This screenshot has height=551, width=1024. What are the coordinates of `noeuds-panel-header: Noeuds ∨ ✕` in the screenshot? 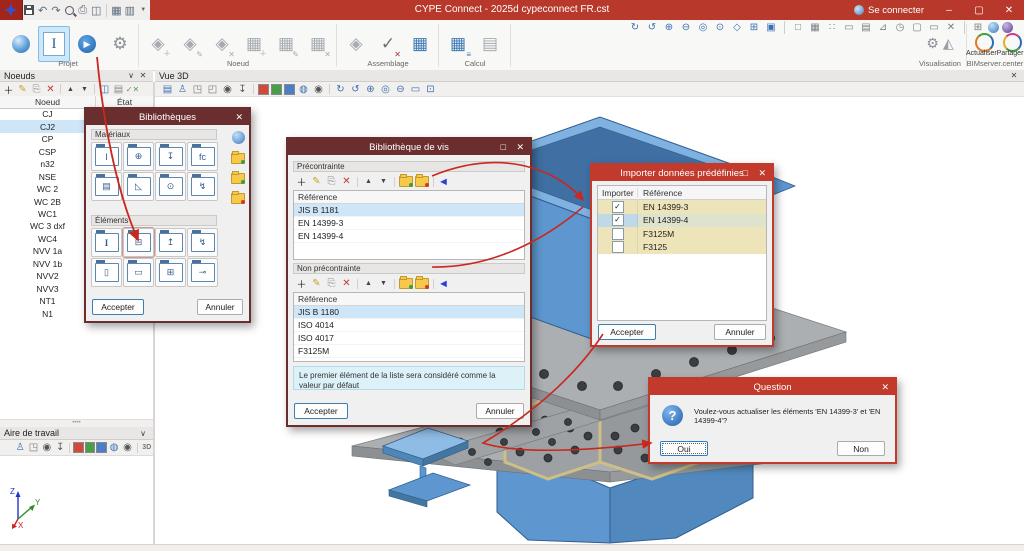 It's located at (76, 76).